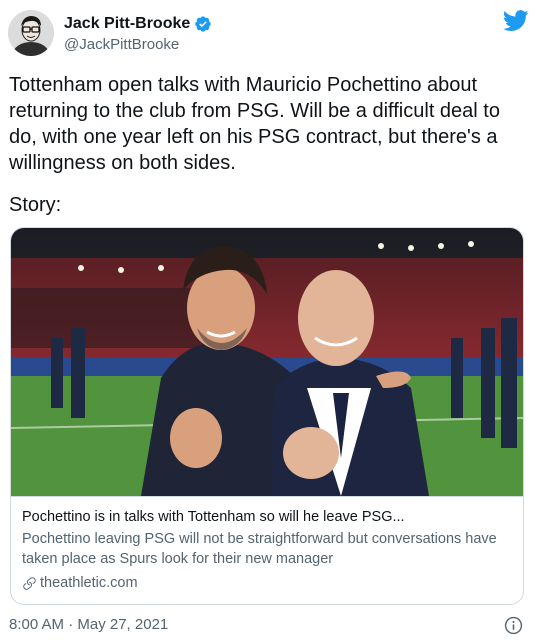  I want to click on author-name-row: Jack Pitt-Brooke, so click(138, 24).